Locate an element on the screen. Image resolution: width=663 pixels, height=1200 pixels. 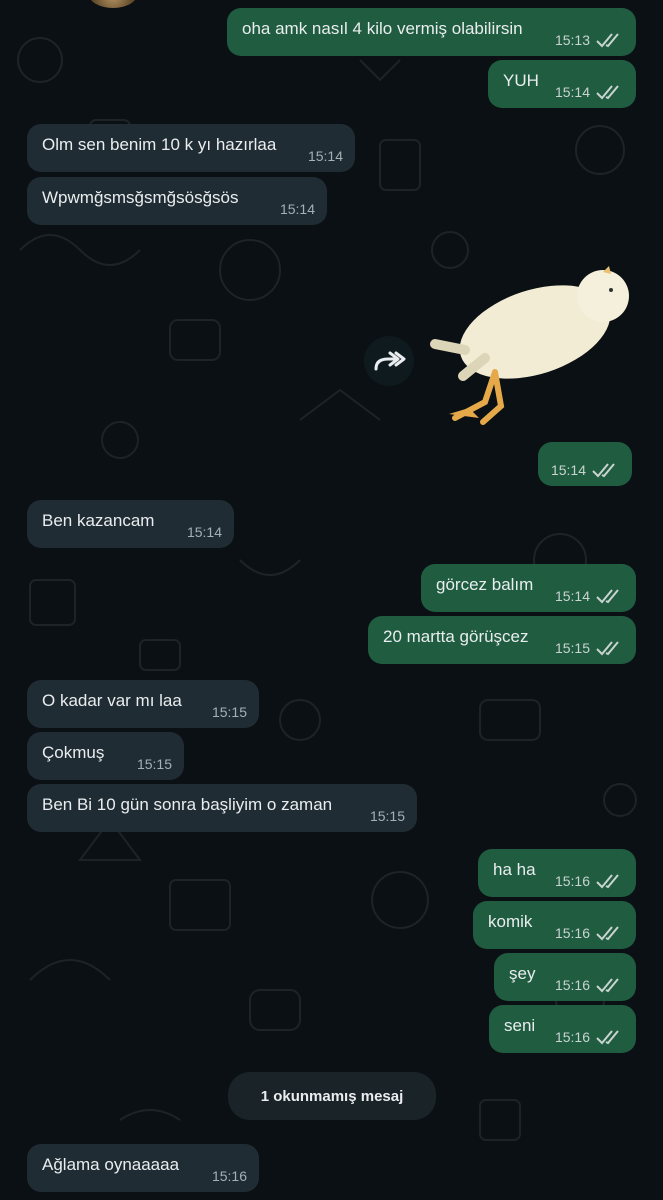
message-text: komik is located at coordinates (510, 921).